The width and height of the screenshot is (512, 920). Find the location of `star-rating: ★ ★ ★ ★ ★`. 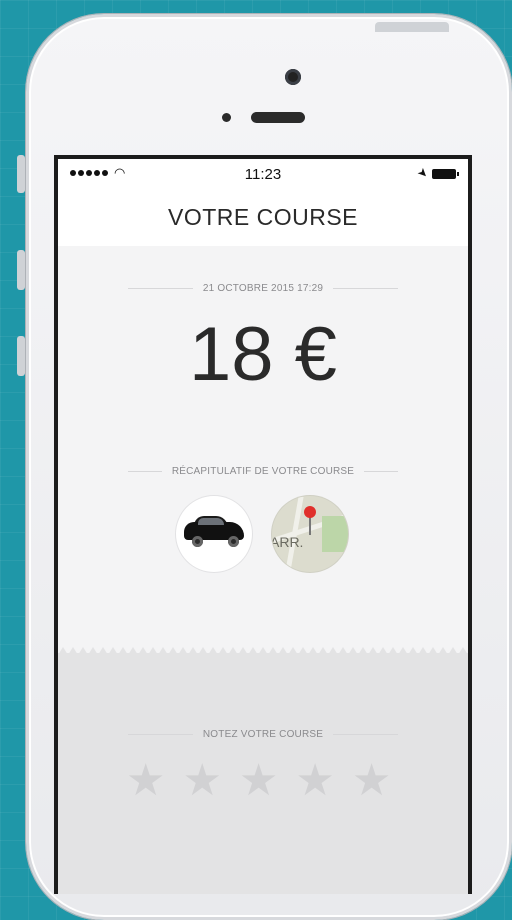

star-rating: ★ ★ ★ ★ ★ is located at coordinates (258, 781).